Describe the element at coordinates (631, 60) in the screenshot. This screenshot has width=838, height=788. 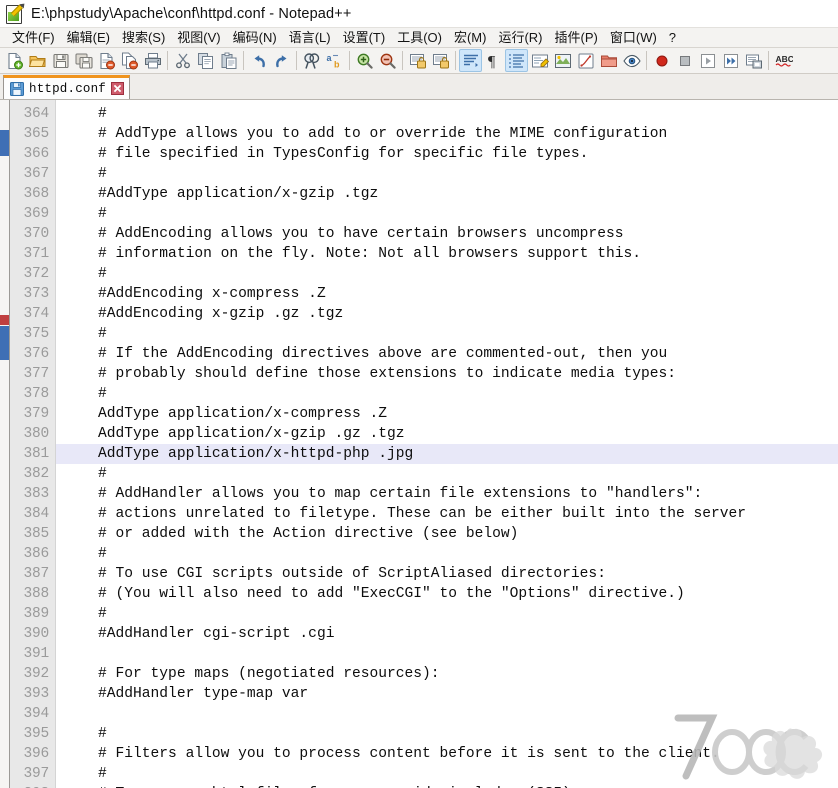
I see `monitoring-icon` at that location.